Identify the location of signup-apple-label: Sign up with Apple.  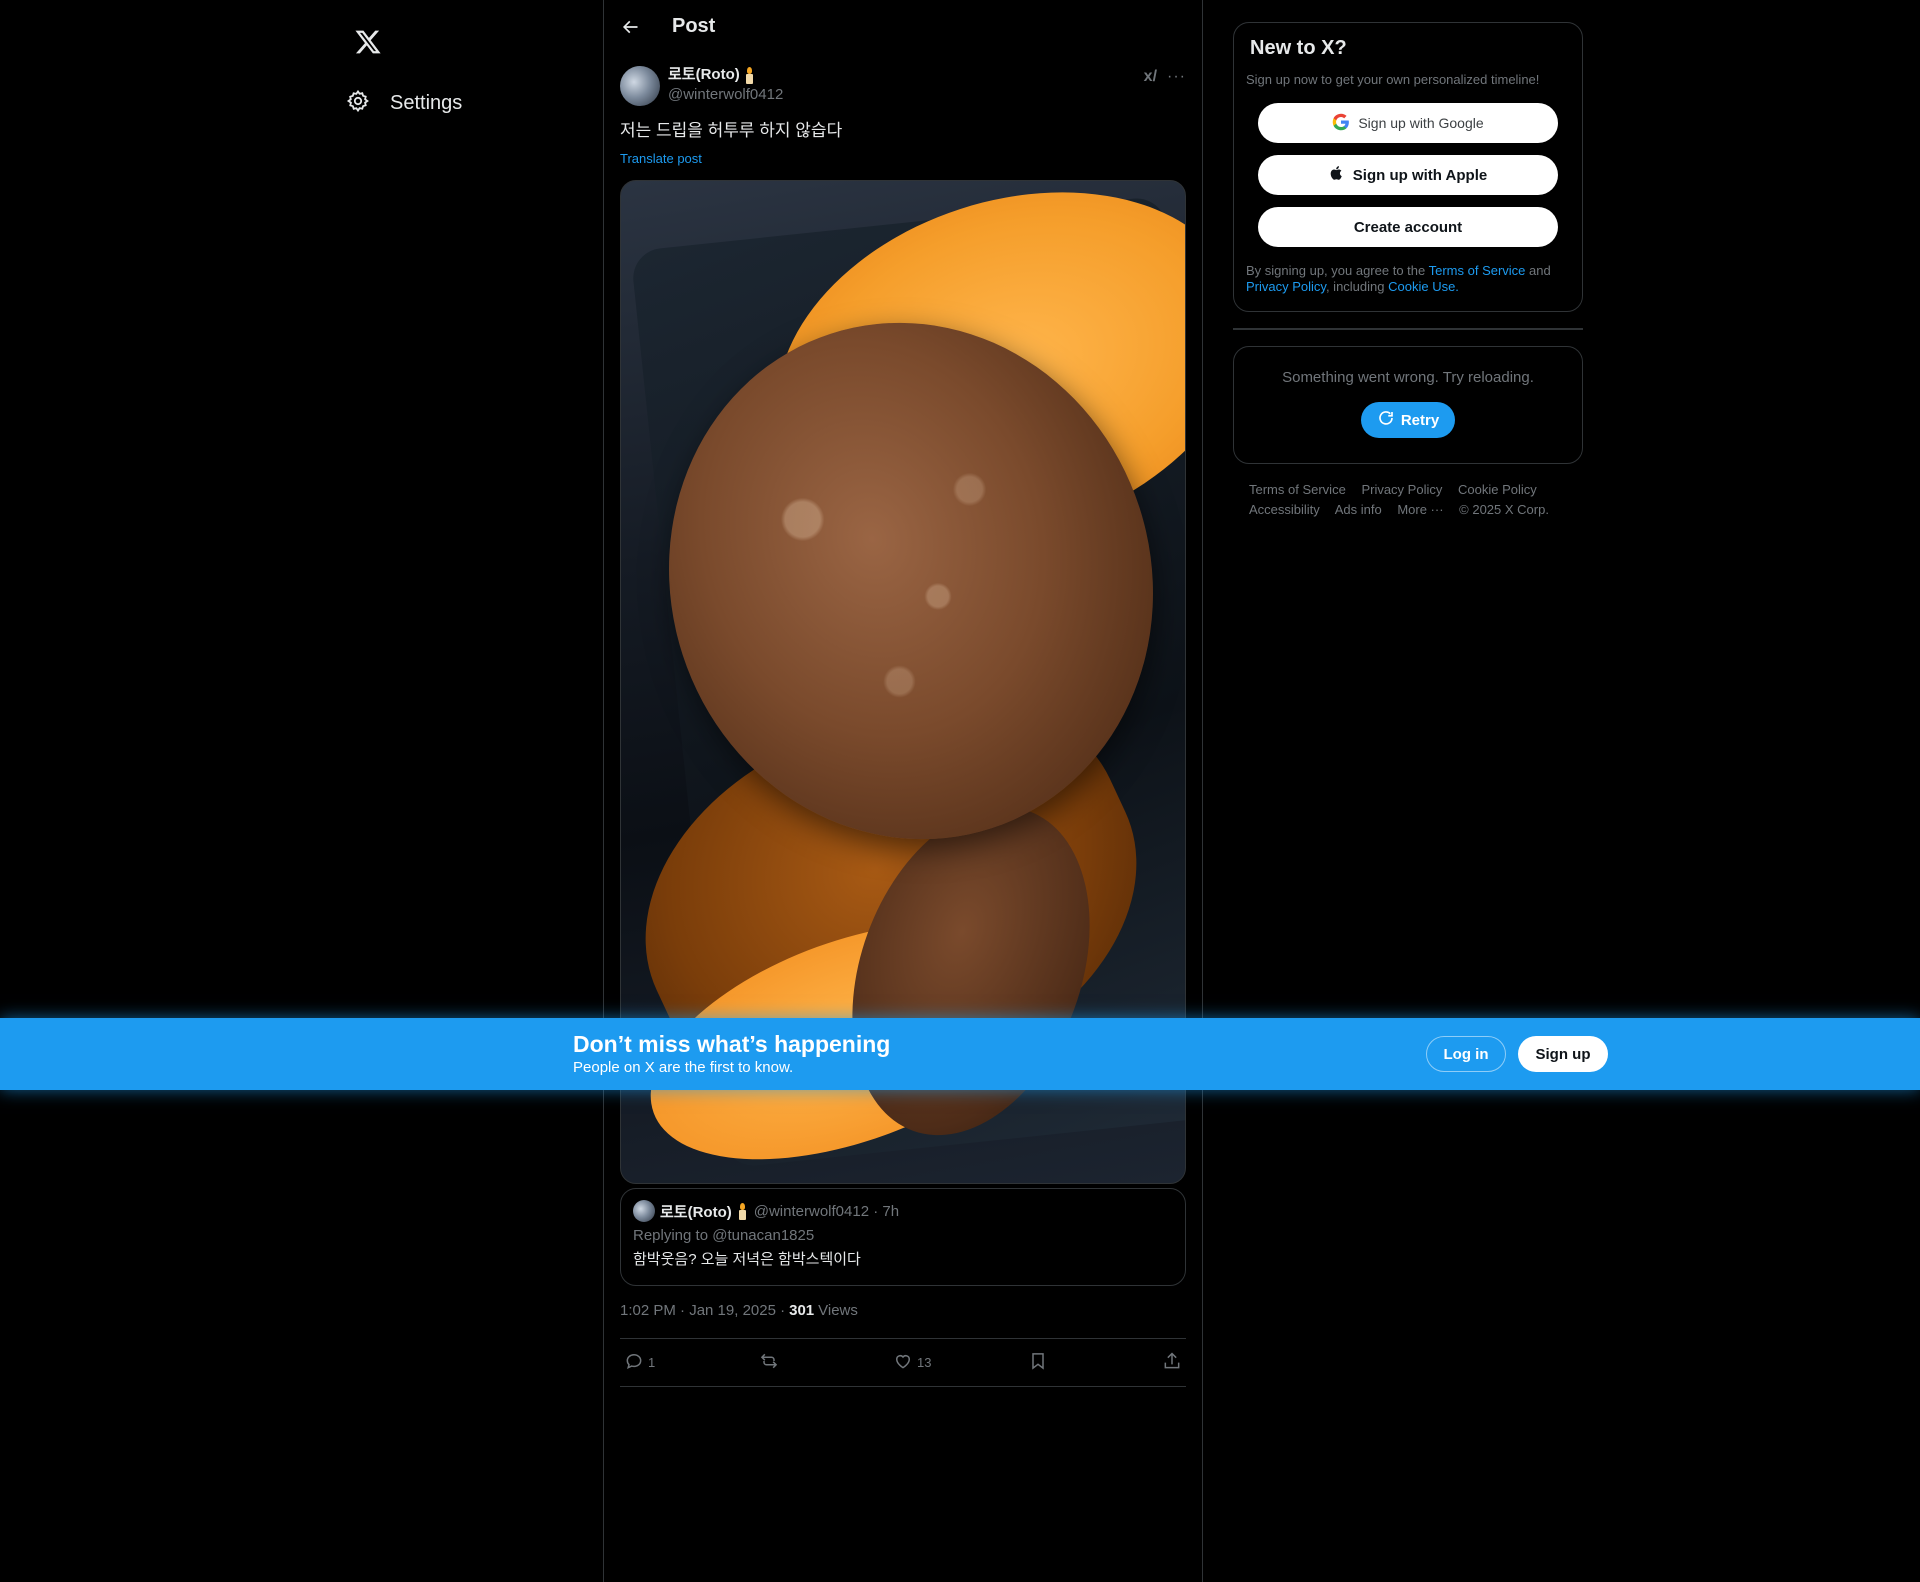
(1420, 175).